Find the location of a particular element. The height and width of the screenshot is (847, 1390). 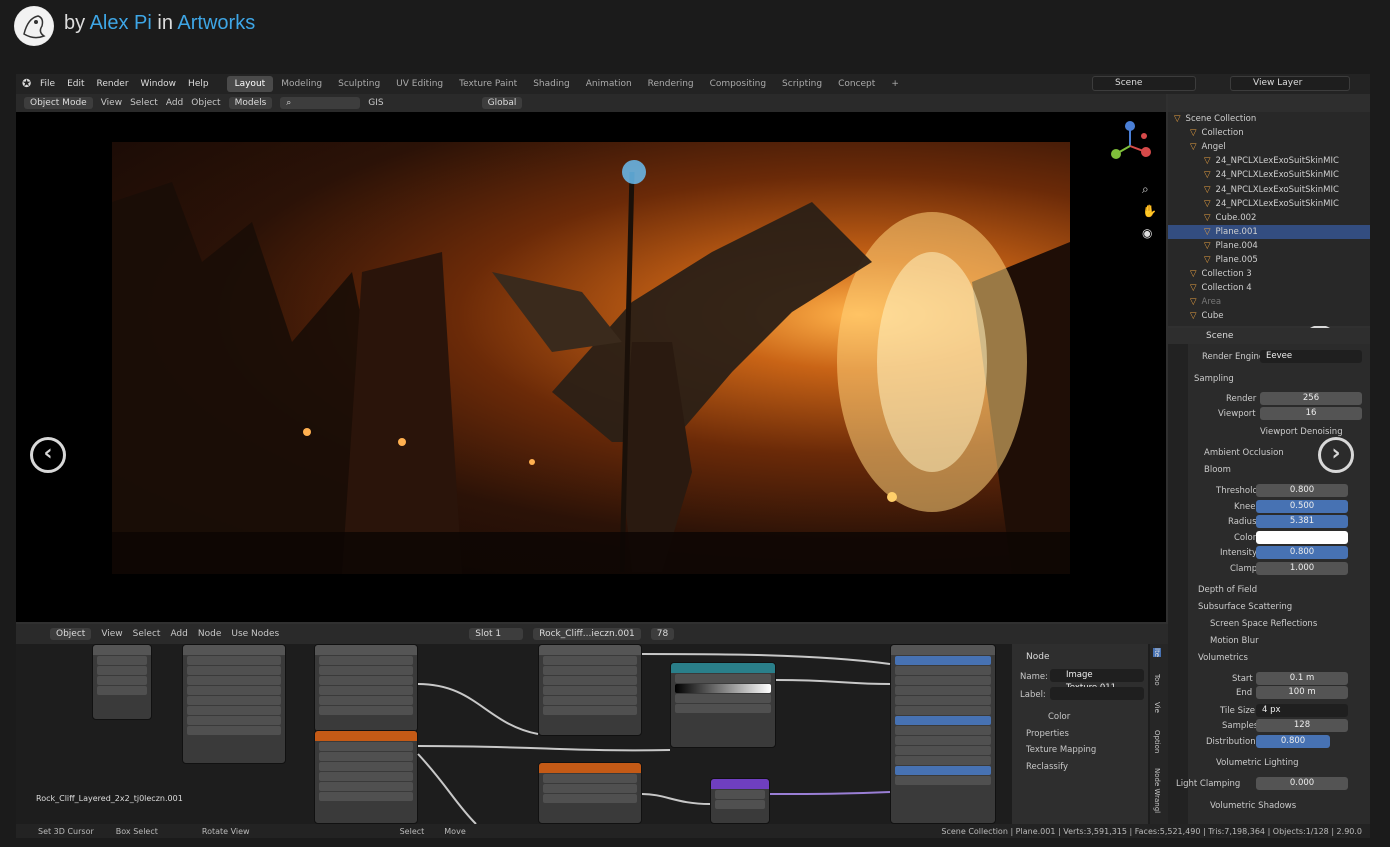

intensity-field: 0.800 is located at coordinates (1302, 552).